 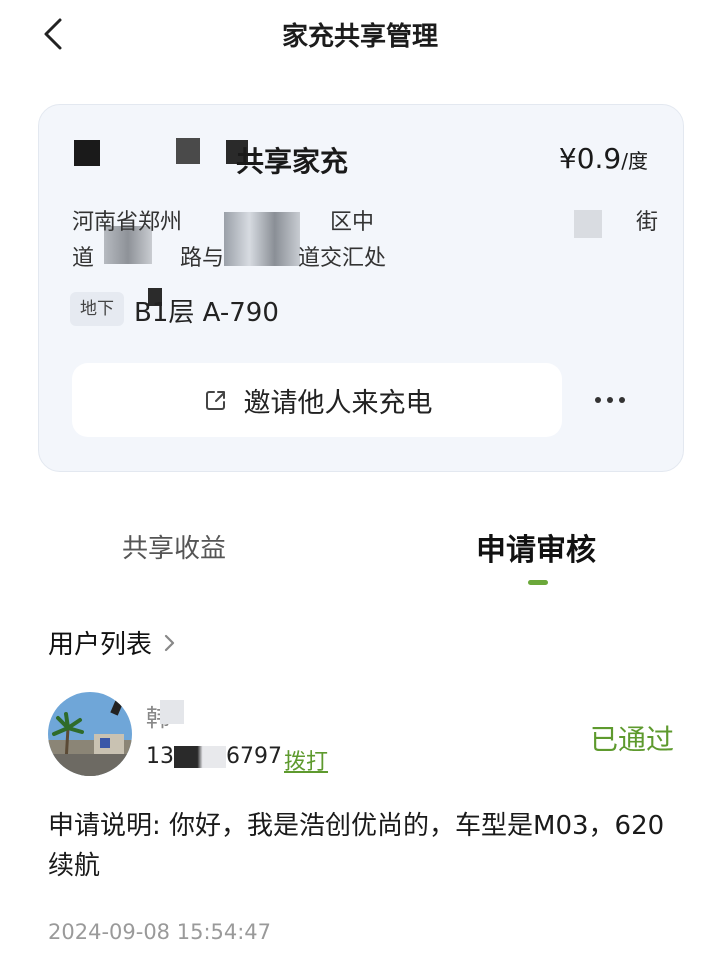 I want to click on address-part: 路与, so click(x=202, y=258).